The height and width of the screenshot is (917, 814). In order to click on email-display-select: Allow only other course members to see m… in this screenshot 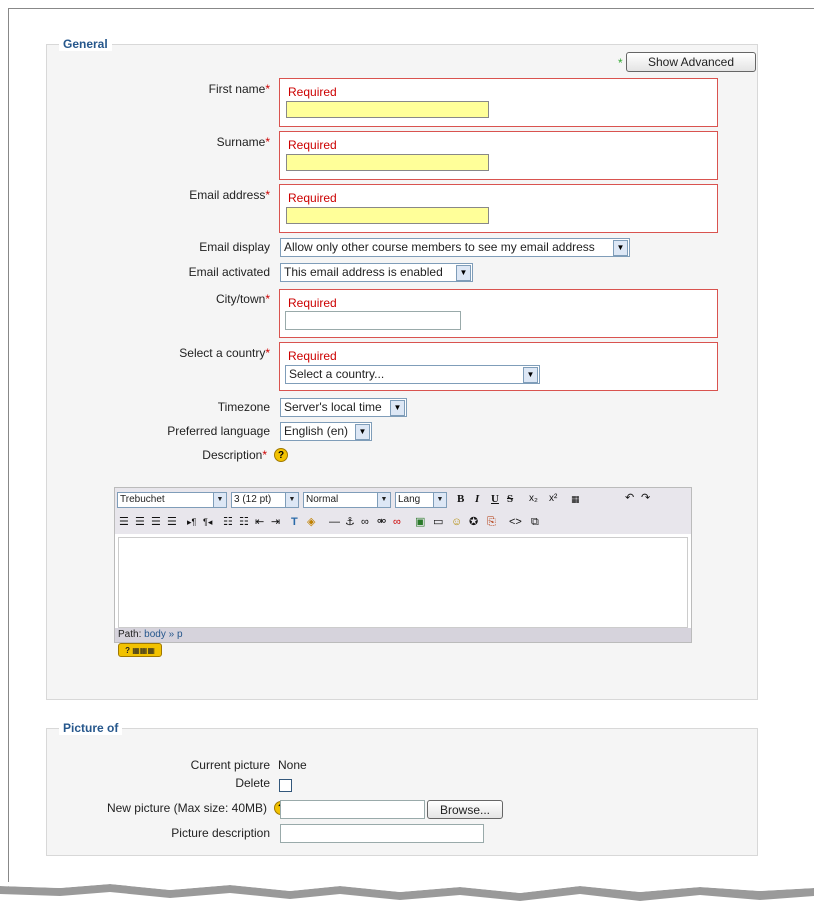, I will do `click(455, 247)`.